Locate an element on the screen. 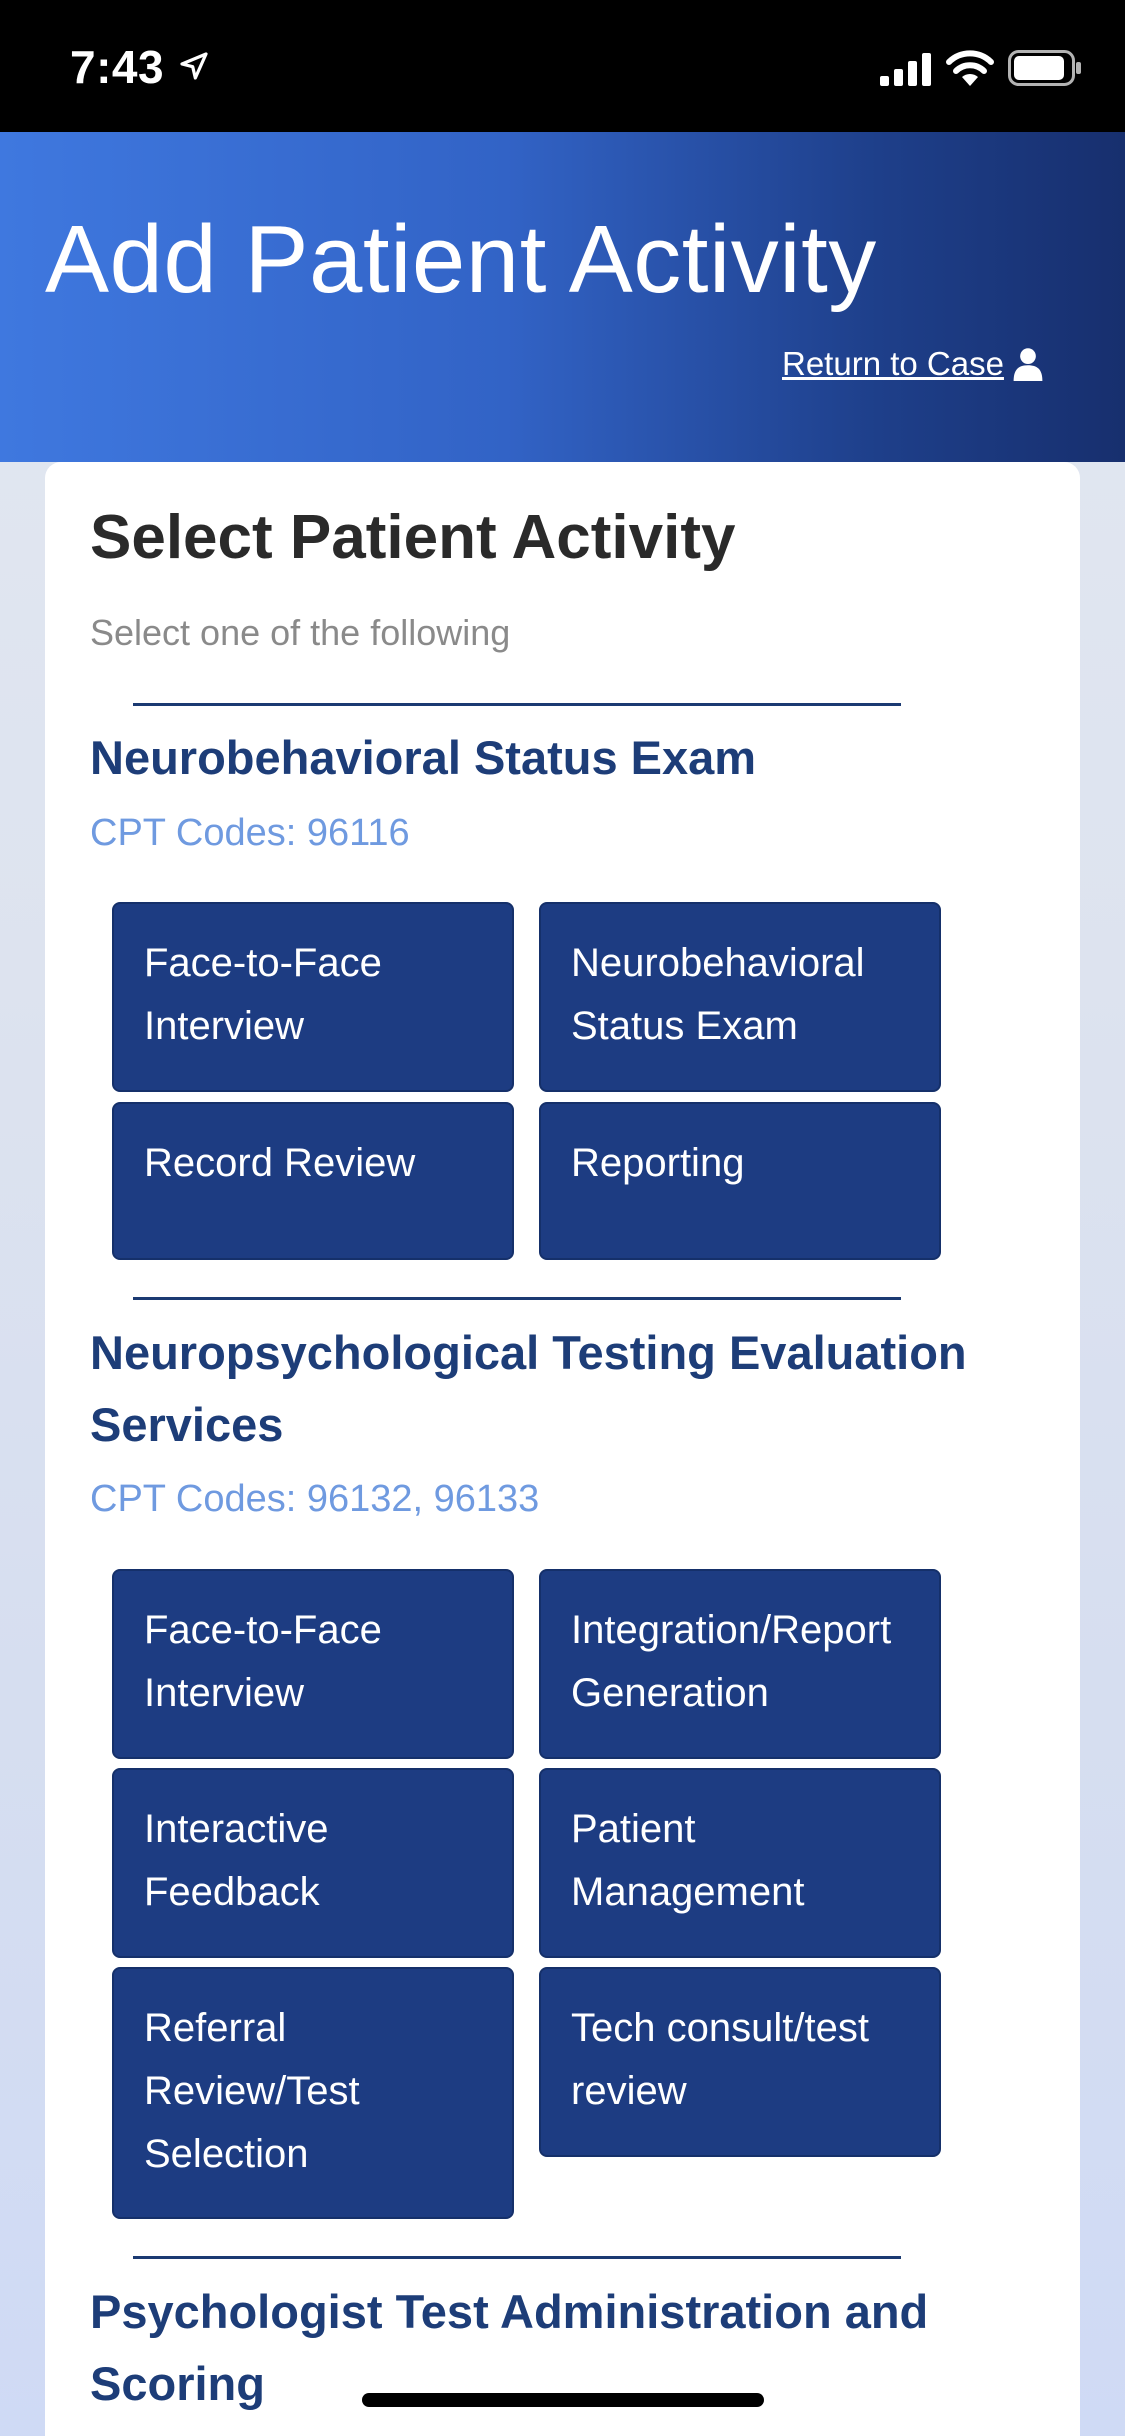  cpt-codes: CPT Codes: 96116 is located at coordinates (250, 833).